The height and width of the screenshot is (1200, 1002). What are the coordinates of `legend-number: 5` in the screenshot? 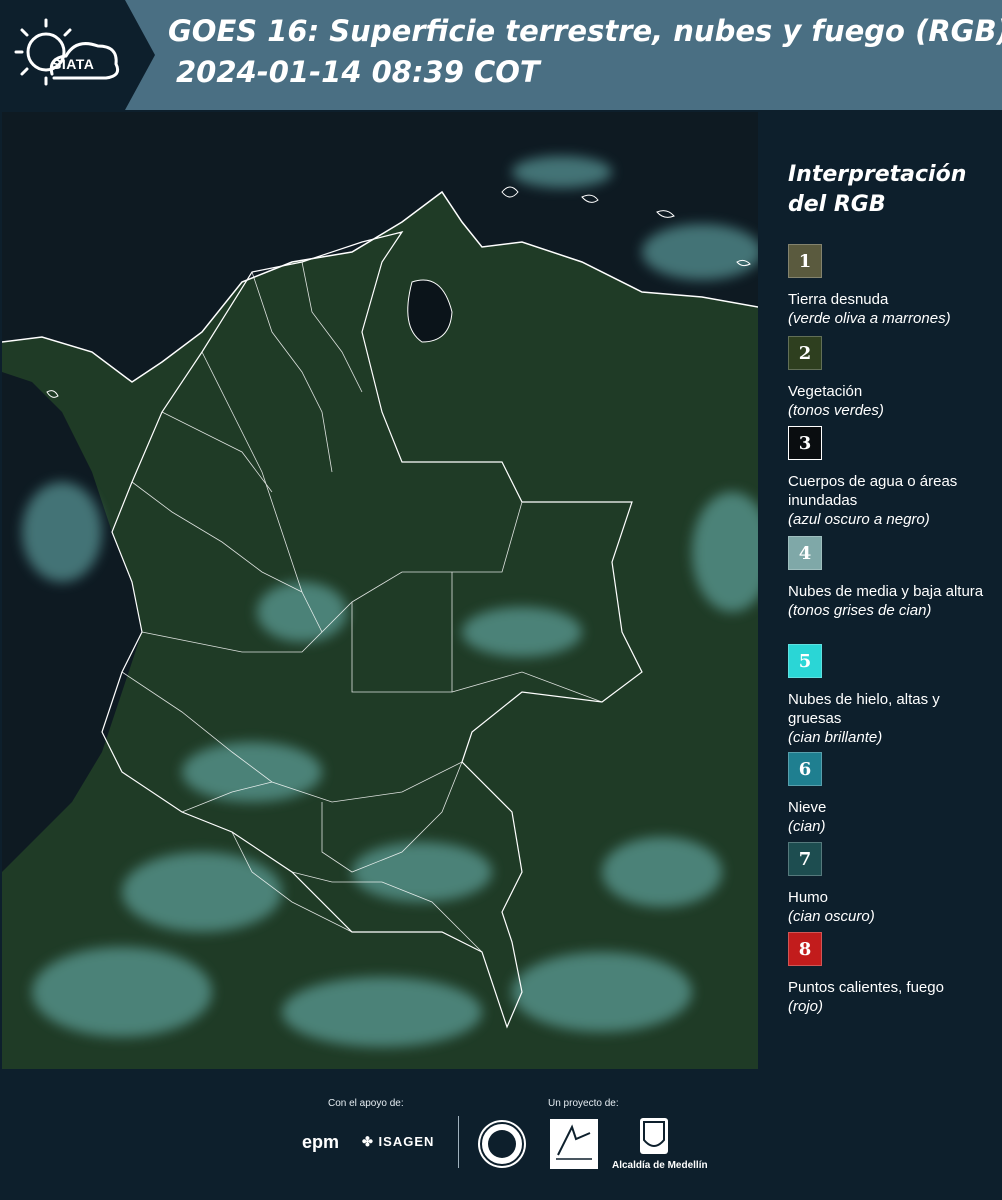 It's located at (805, 661).